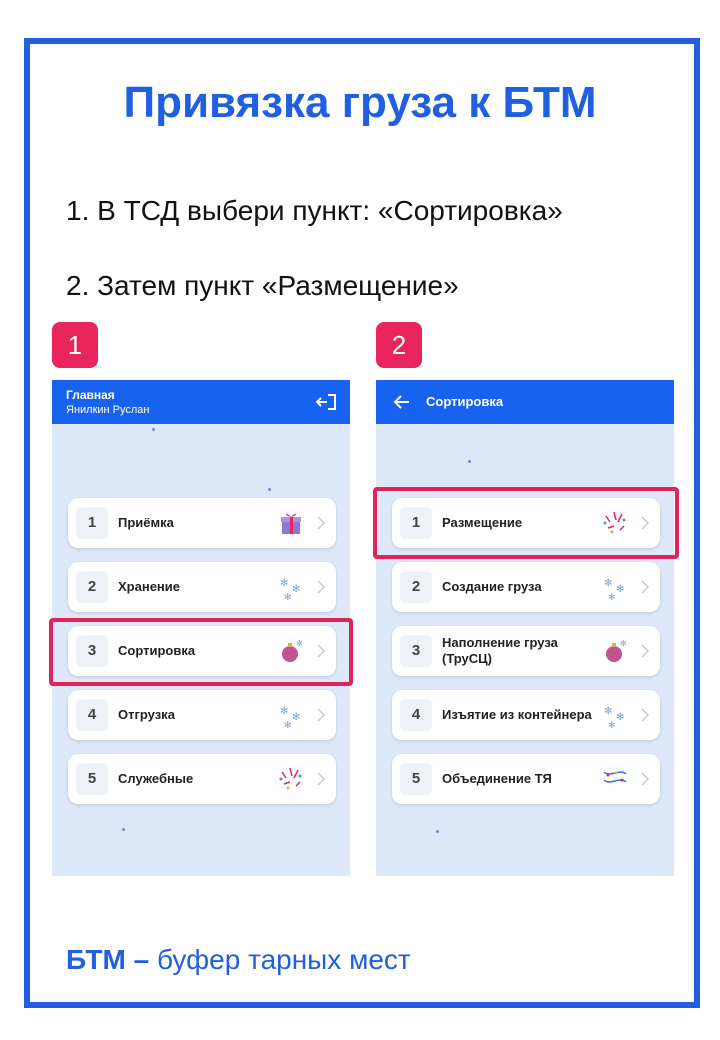 Image resolution: width=720 pixels, height=1040 pixels. What do you see at coordinates (327, 402) in the screenshot?
I see `logout-icon` at bounding box center [327, 402].